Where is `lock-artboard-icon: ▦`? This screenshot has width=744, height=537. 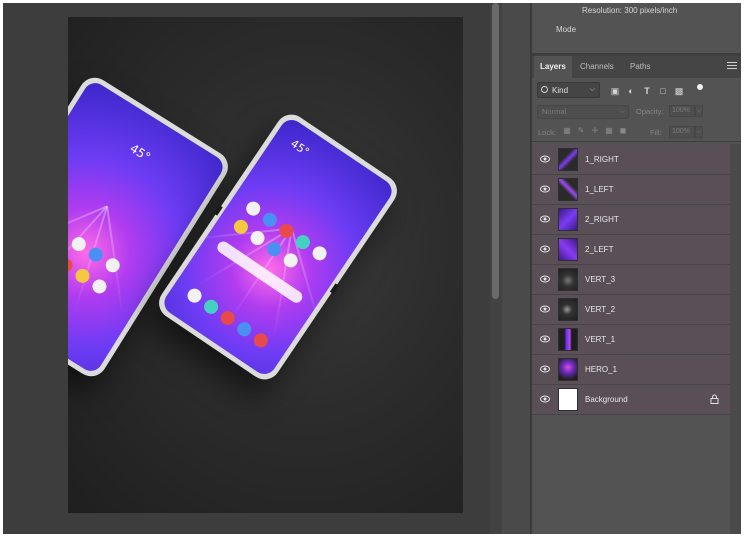 lock-artboard-icon: ▦ is located at coordinates (609, 131).